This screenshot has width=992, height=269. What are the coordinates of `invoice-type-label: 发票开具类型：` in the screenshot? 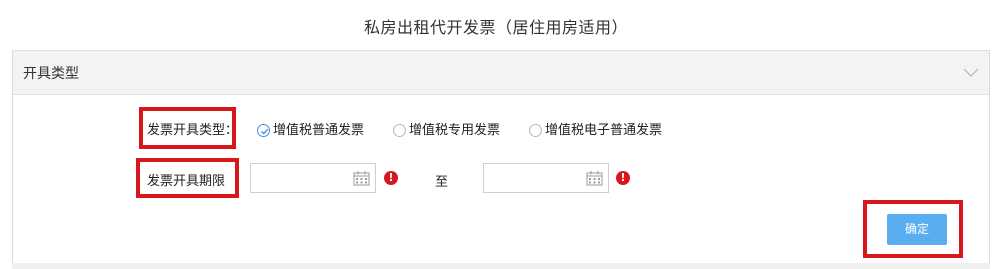 It's located at (193, 130).